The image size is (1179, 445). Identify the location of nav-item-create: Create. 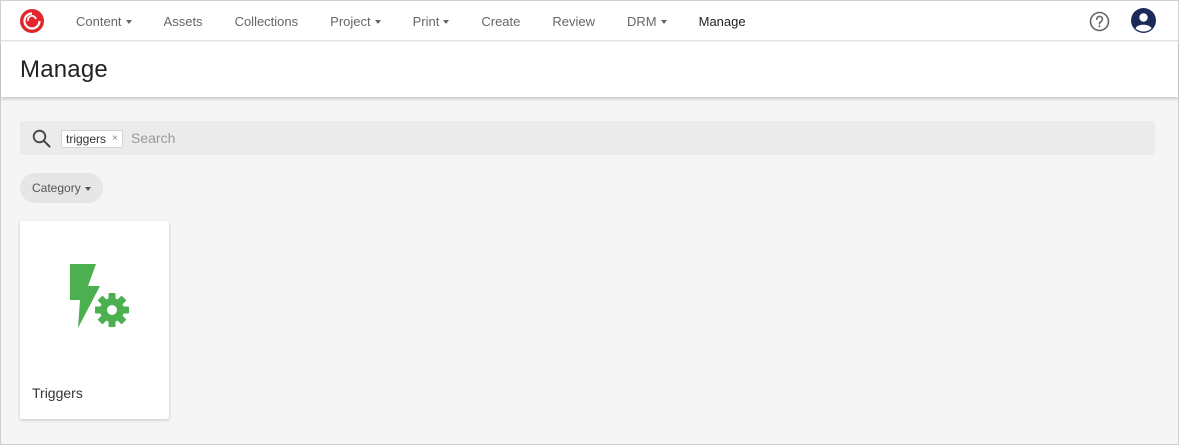
(500, 21).